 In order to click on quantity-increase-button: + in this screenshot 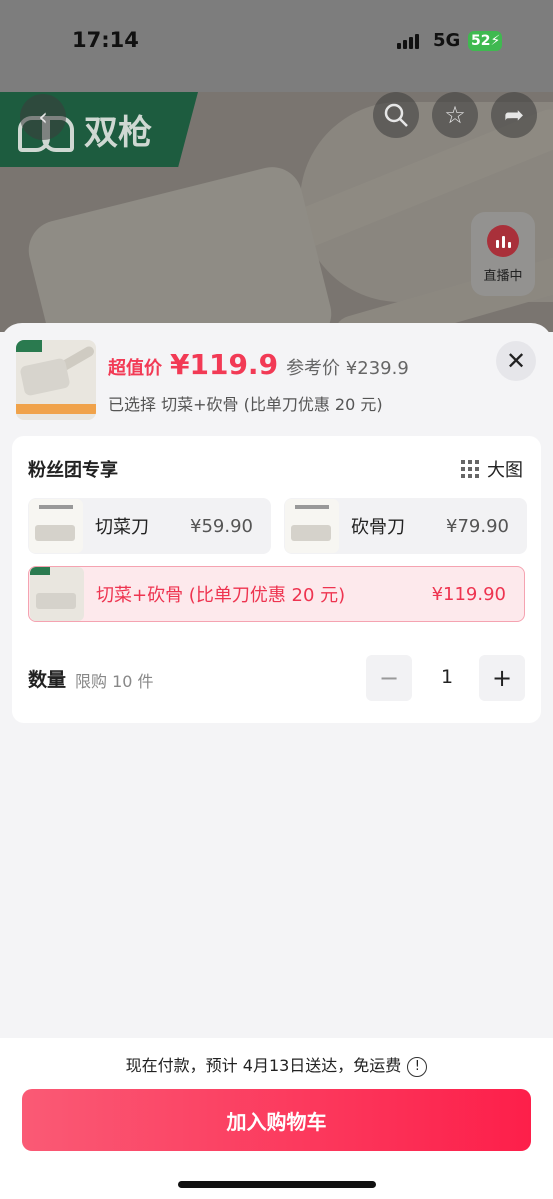, I will do `click(502, 678)`.